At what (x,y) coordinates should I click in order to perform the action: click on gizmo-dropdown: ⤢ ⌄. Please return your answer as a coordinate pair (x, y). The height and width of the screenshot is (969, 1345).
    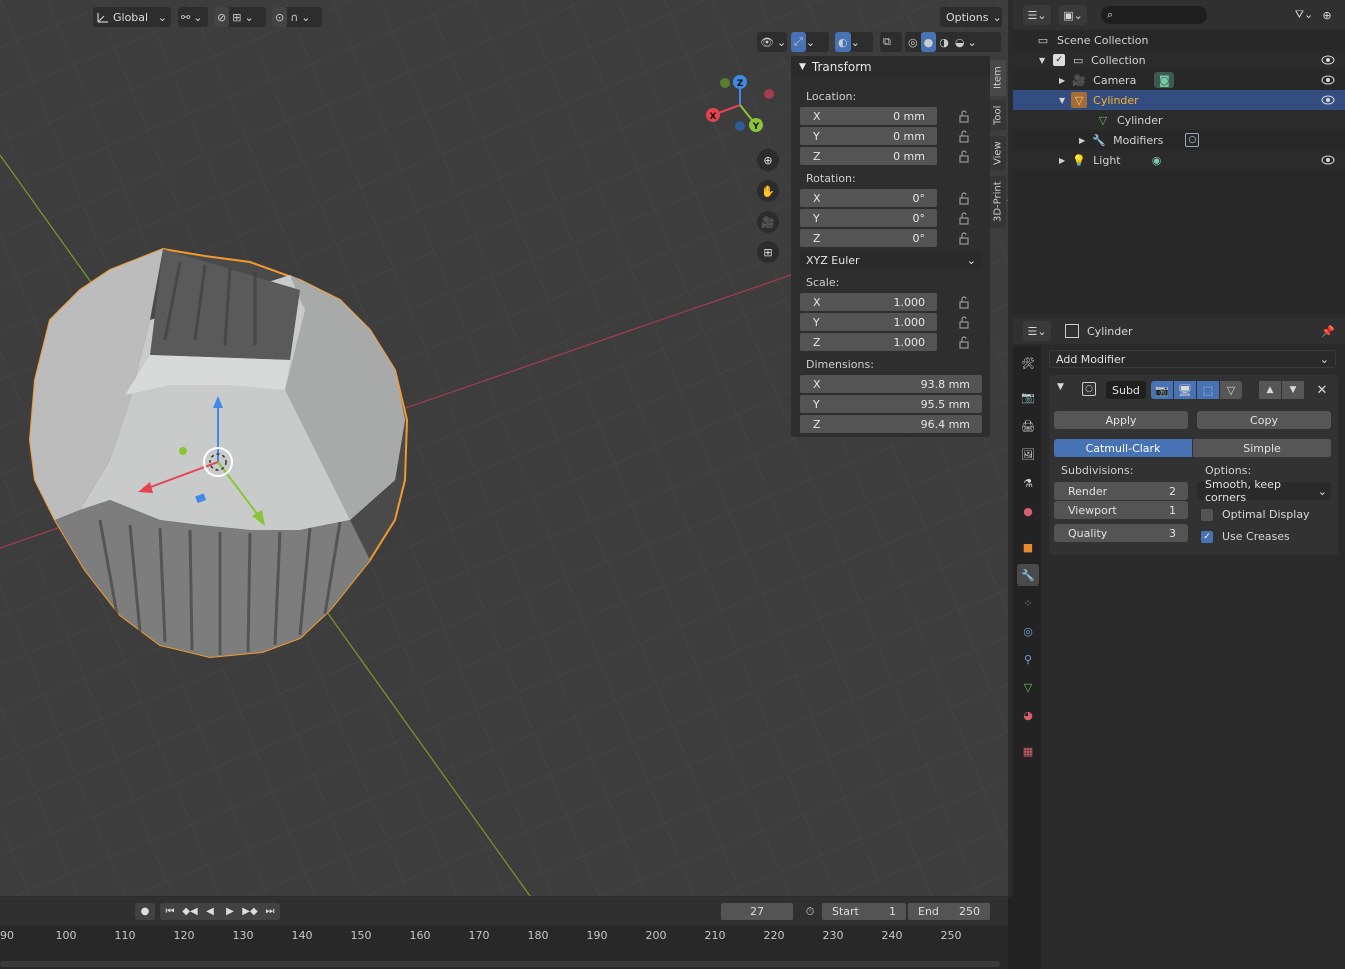
    Looking at the image, I should click on (810, 42).